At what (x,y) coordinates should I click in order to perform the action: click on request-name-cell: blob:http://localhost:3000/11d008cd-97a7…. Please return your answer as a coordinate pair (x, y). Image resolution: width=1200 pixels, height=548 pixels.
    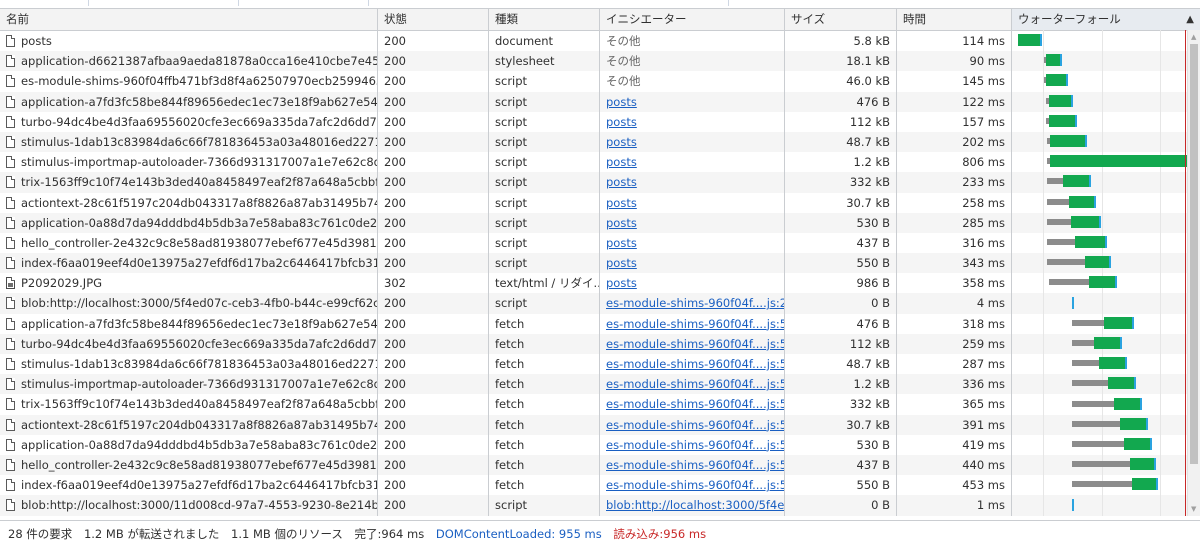
    Looking at the image, I should click on (189, 505).